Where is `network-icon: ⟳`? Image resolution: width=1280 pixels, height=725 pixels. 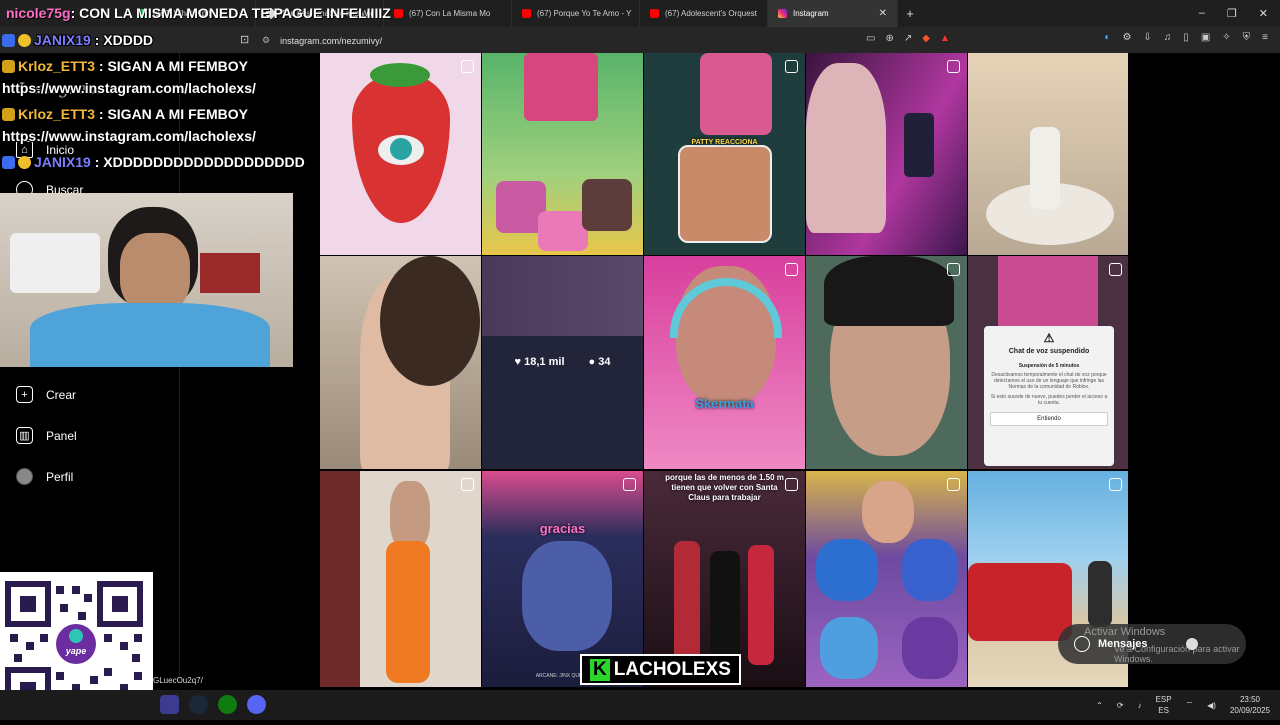
network-icon: ⟳ is located at coordinates (1120, 705).